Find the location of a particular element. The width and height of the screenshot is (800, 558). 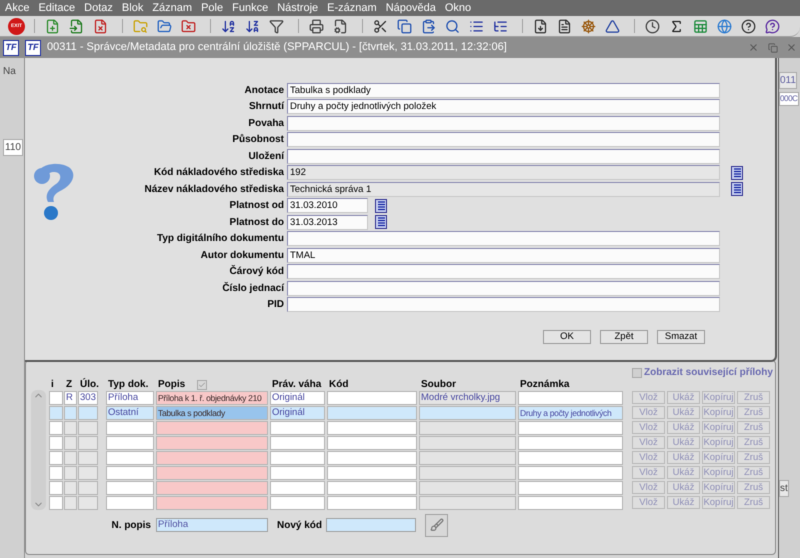

table-cell: Příloha is located at coordinates (130, 397).